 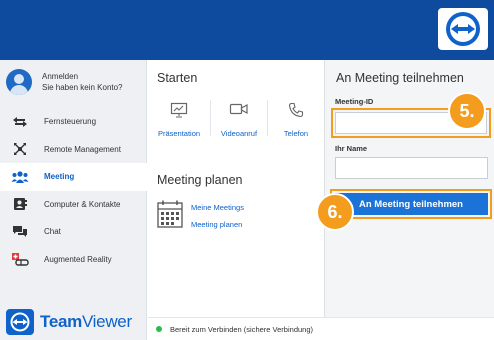 What do you see at coordinates (59, 177) in the screenshot?
I see `sidebar-item-label: Meeting` at bounding box center [59, 177].